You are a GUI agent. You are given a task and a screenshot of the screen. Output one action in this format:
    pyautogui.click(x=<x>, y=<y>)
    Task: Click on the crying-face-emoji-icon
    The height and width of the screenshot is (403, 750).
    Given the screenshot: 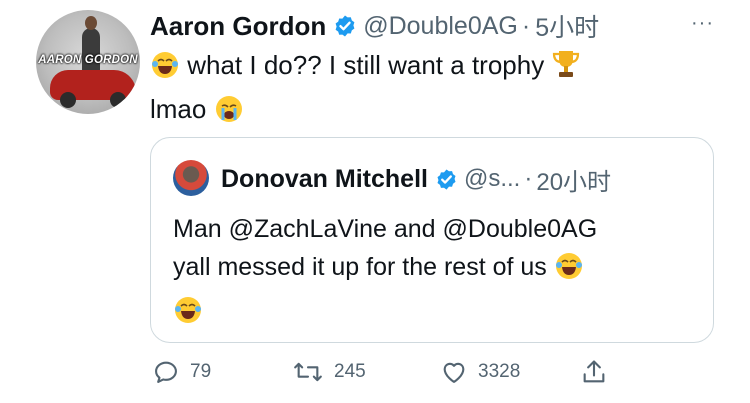 What is the action you would take?
    pyautogui.click(x=229, y=114)
    